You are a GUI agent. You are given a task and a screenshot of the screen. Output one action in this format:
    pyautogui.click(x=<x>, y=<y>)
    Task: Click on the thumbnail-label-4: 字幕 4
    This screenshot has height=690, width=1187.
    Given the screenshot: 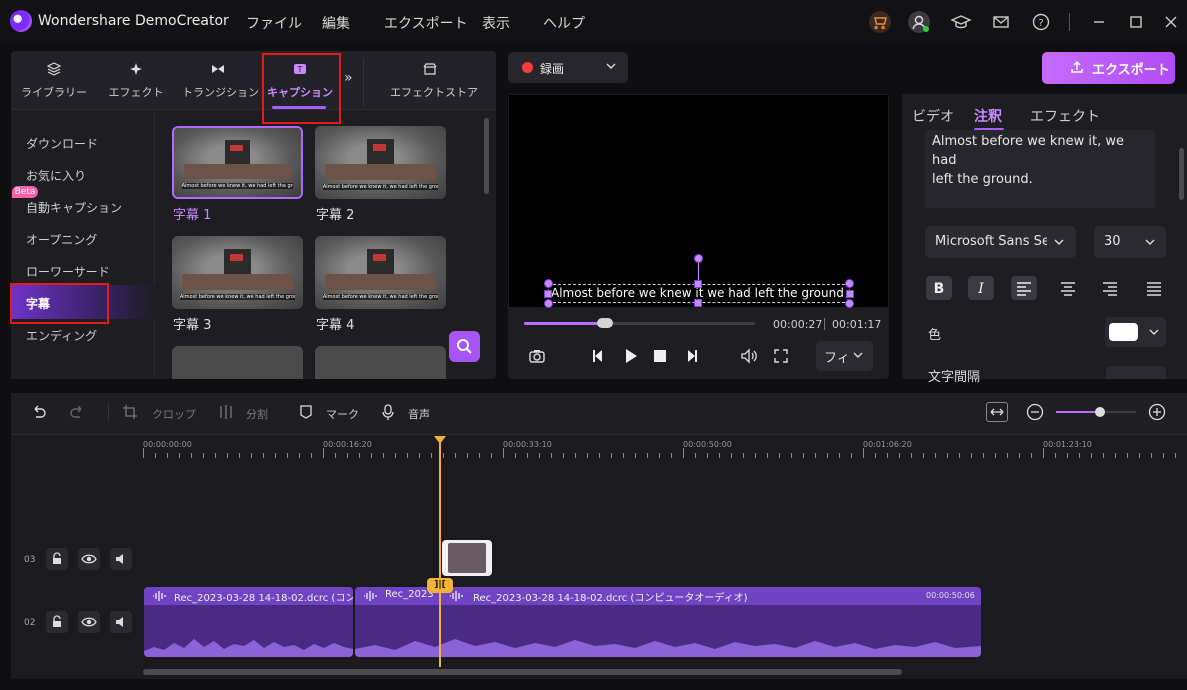 What is the action you would take?
    pyautogui.click(x=335, y=325)
    